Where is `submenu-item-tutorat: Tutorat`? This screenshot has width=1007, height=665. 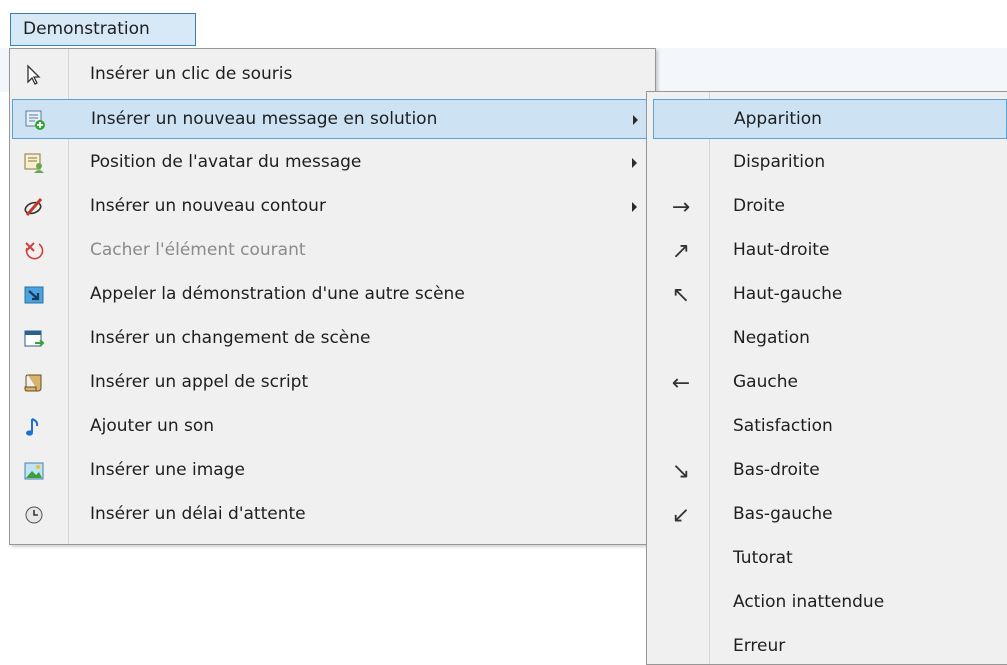
submenu-item-tutorat: Tutorat is located at coordinates (830, 559).